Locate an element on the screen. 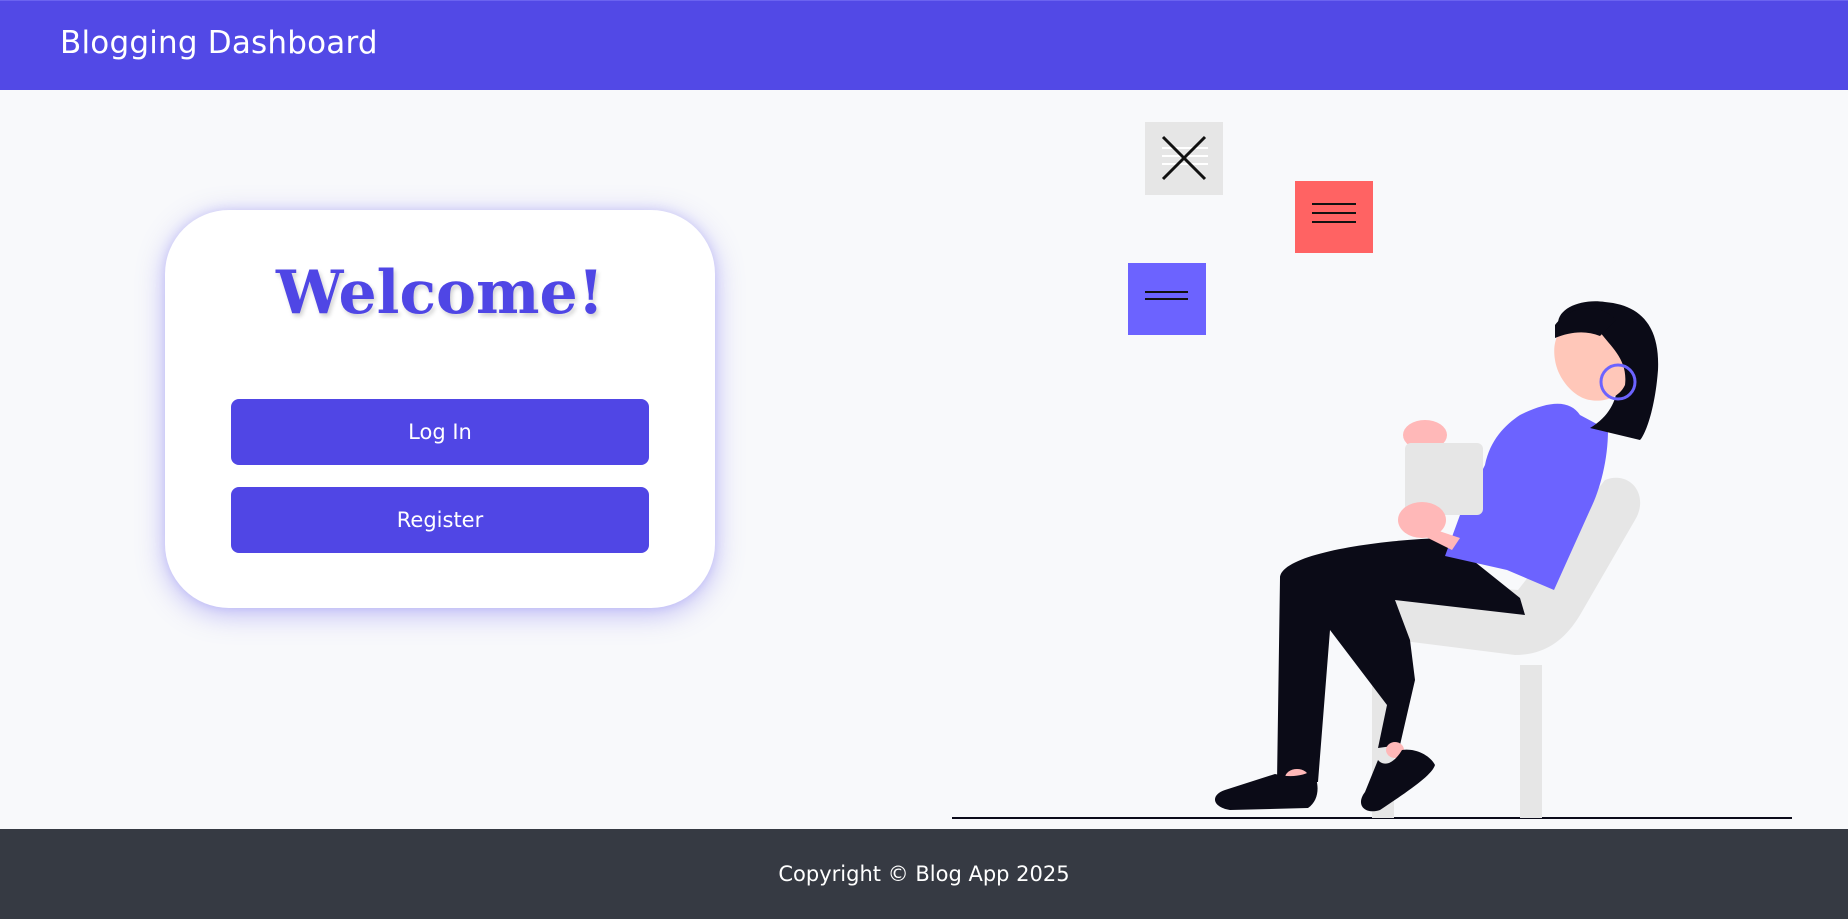 This screenshot has height=919, width=1848. top-navbar: Blogging Dashboard is located at coordinates (924, 45).